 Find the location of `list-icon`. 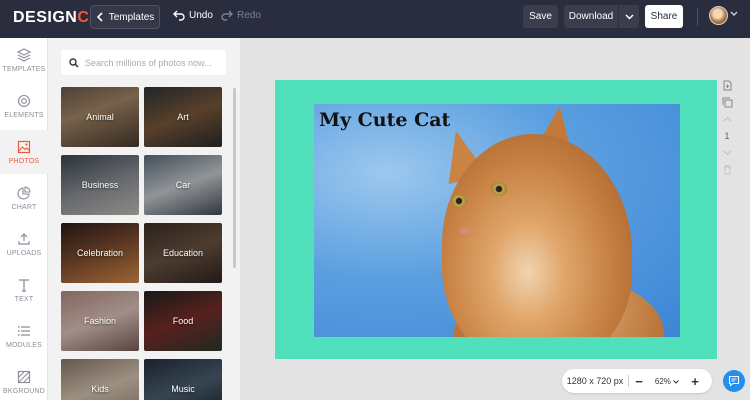

list-icon is located at coordinates (23, 330).